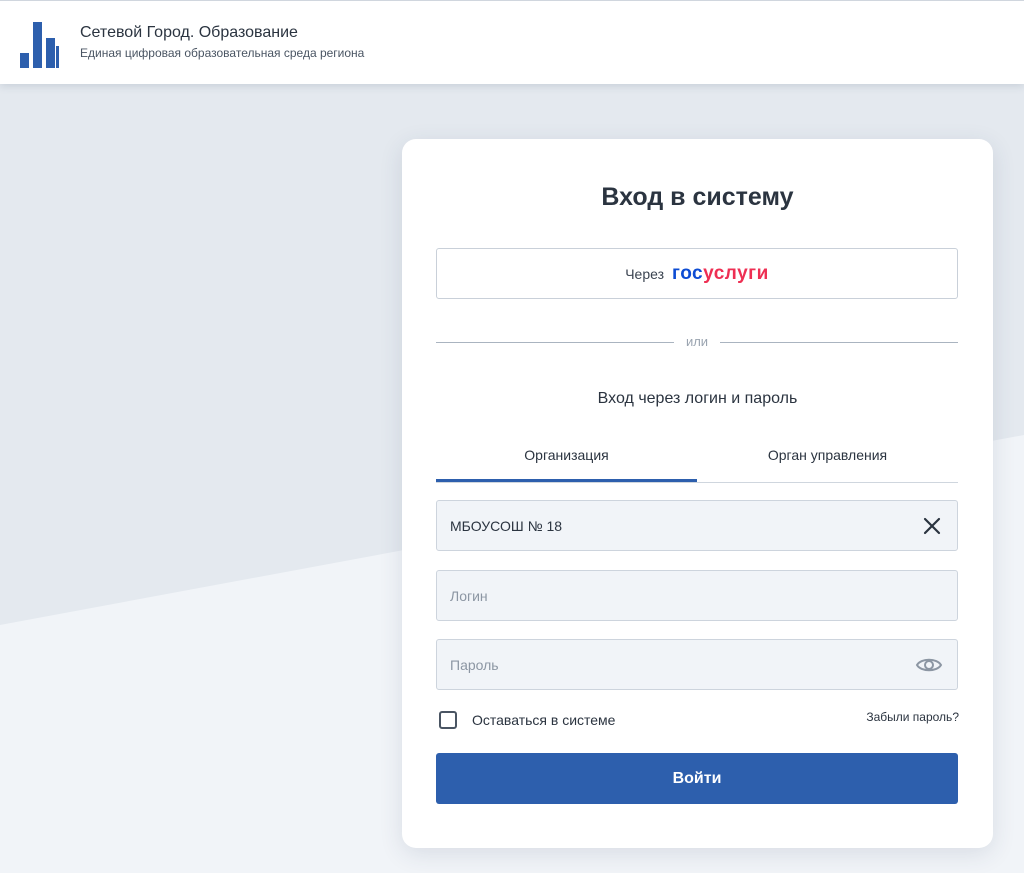  What do you see at coordinates (932, 526) in the screenshot?
I see `close-icon` at bounding box center [932, 526].